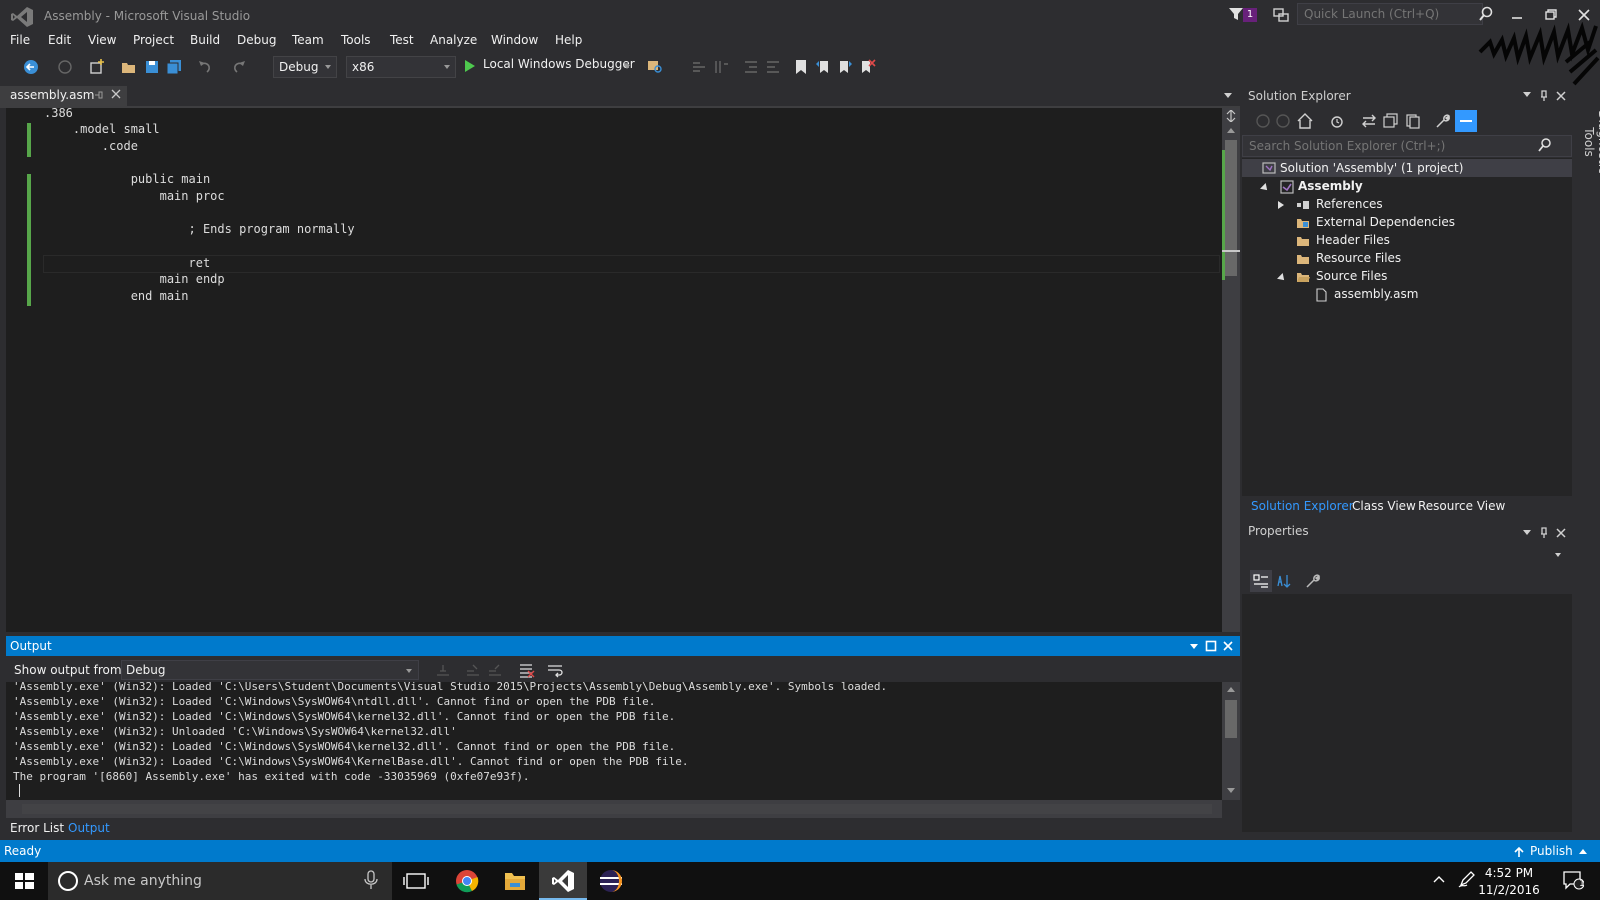 The height and width of the screenshot is (900, 1600). What do you see at coordinates (1551, 851) in the screenshot?
I see `publish-button: Publish` at bounding box center [1551, 851].